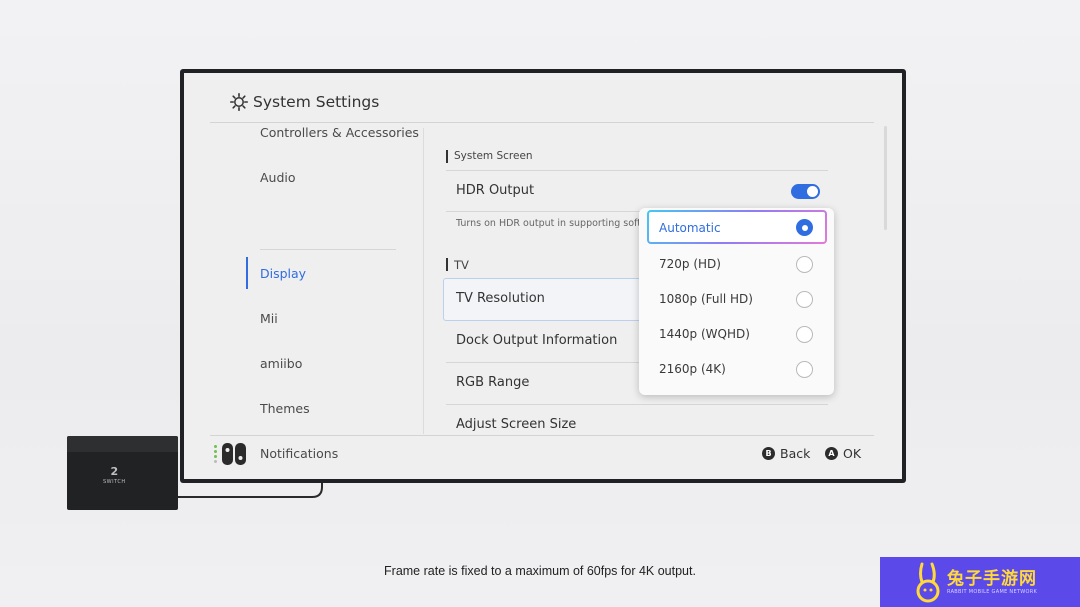  I want to click on joy-con-icon, so click(234, 454).